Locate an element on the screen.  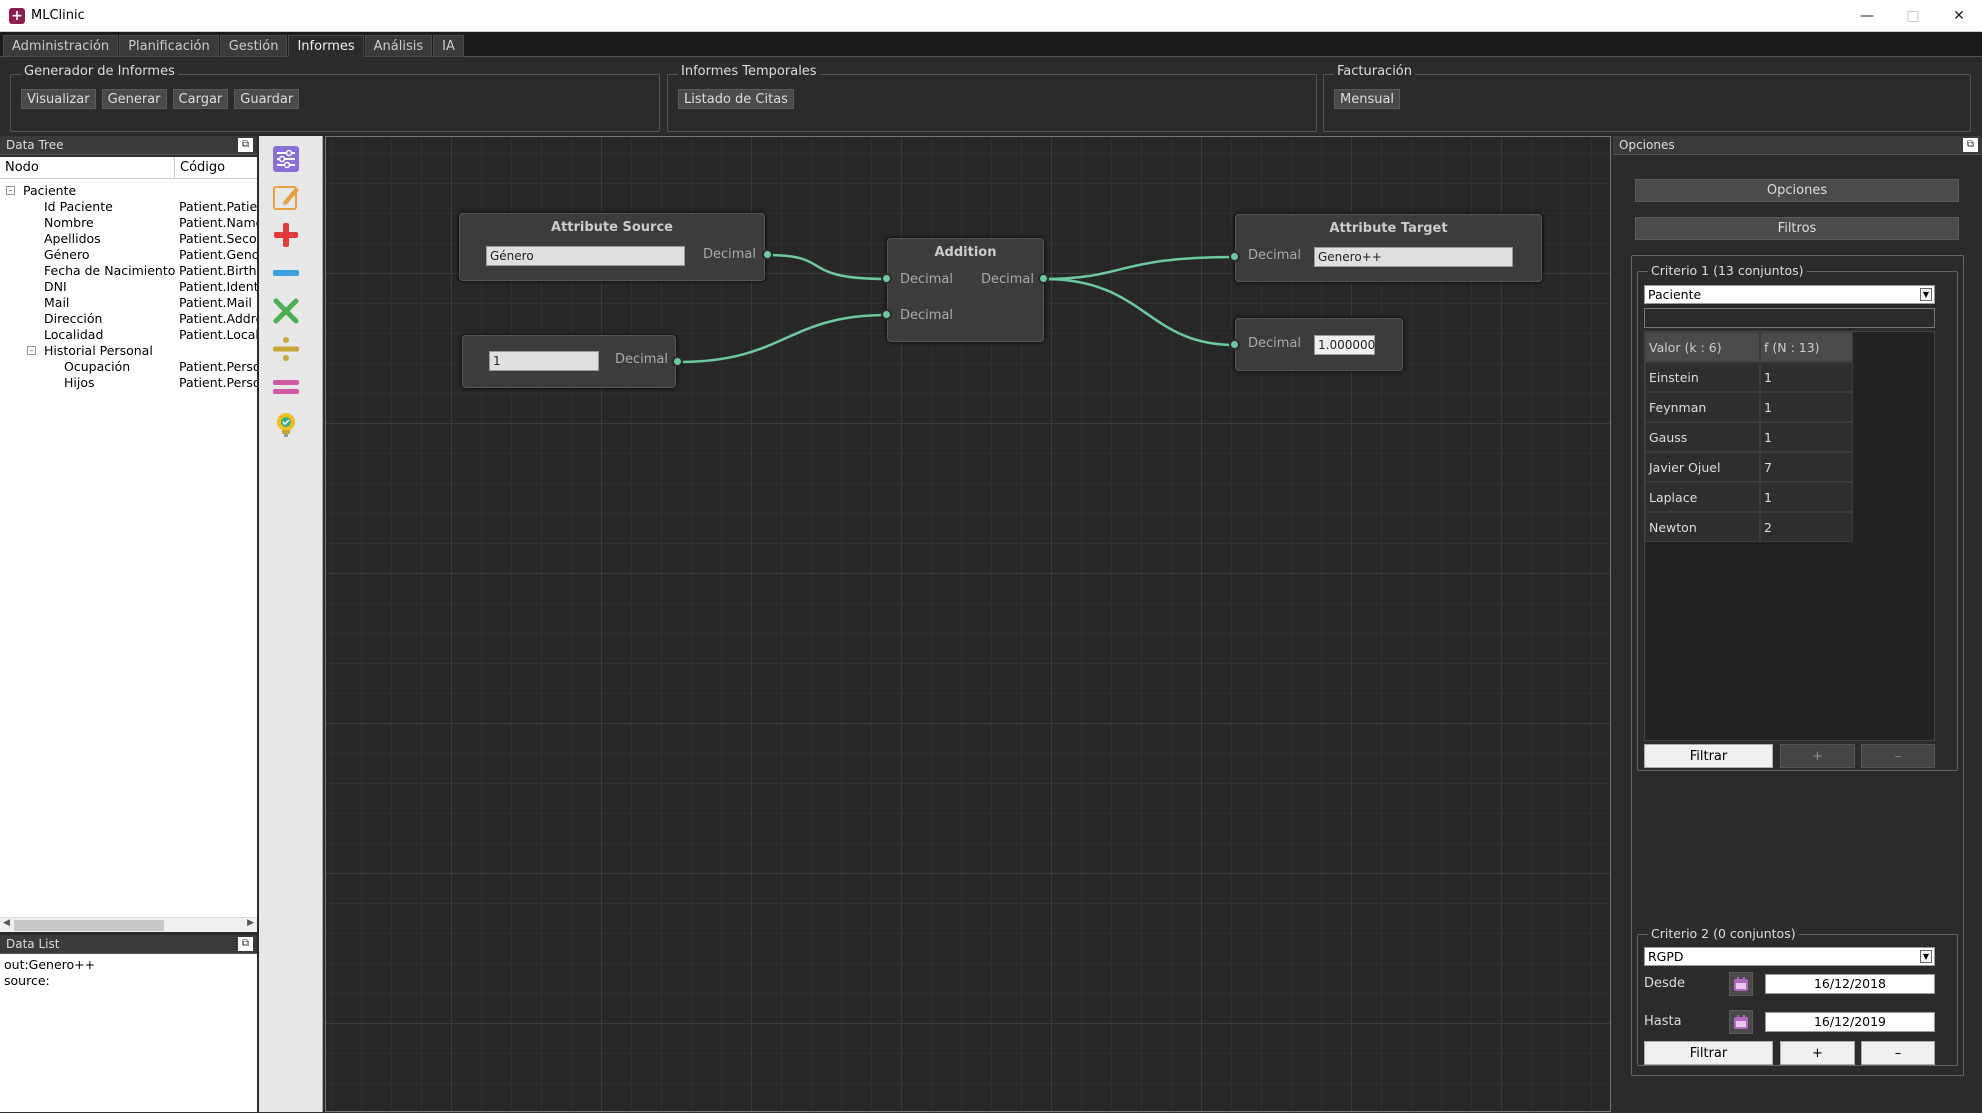
table-header: Valor (k : 6) f (N : 13) is located at coordinates (1749, 347).